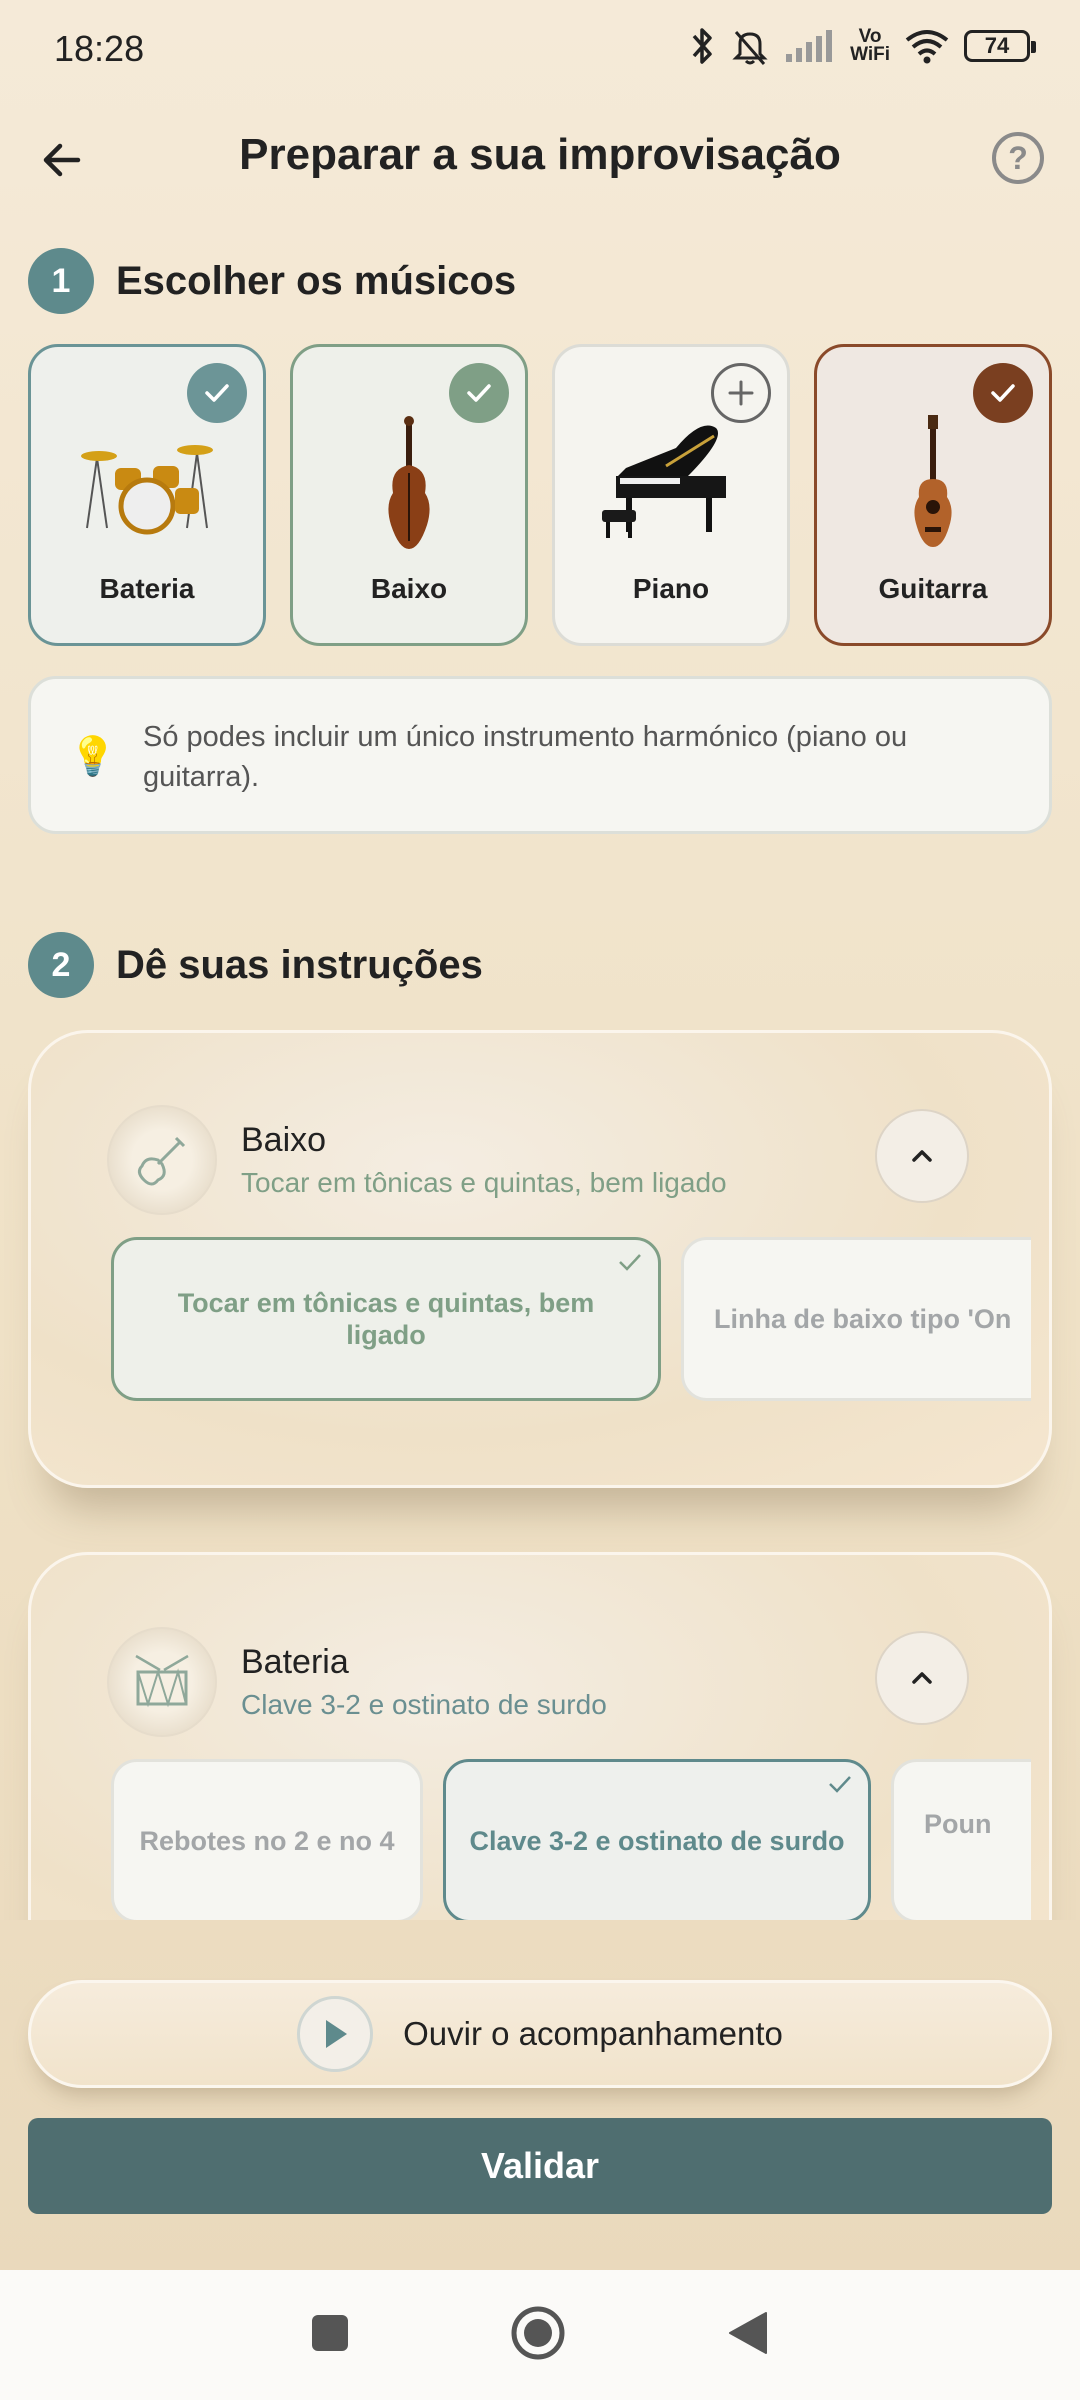 This screenshot has height=2400, width=1080. I want to click on option-label: Clave 3-2 e ostinato de surdo, so click(657, 1841).